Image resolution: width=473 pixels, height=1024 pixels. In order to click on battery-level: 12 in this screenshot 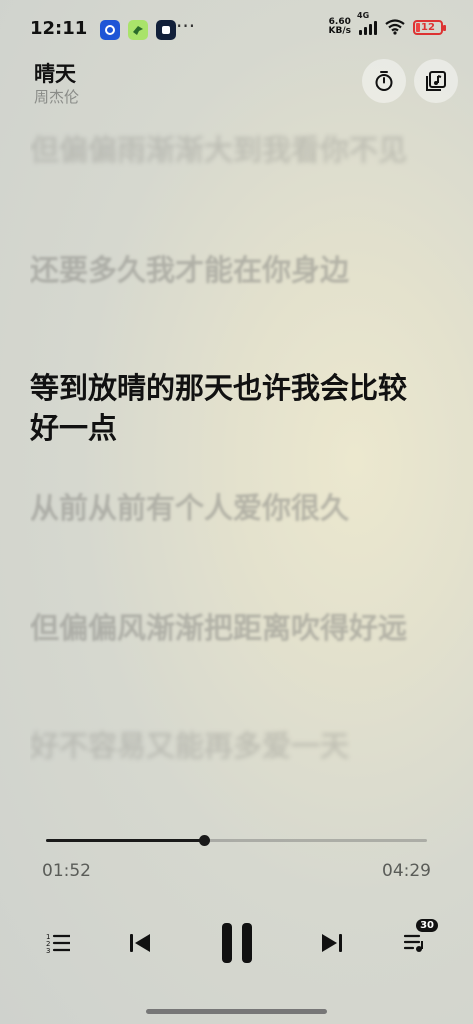, I will do `click(428, 27)`.